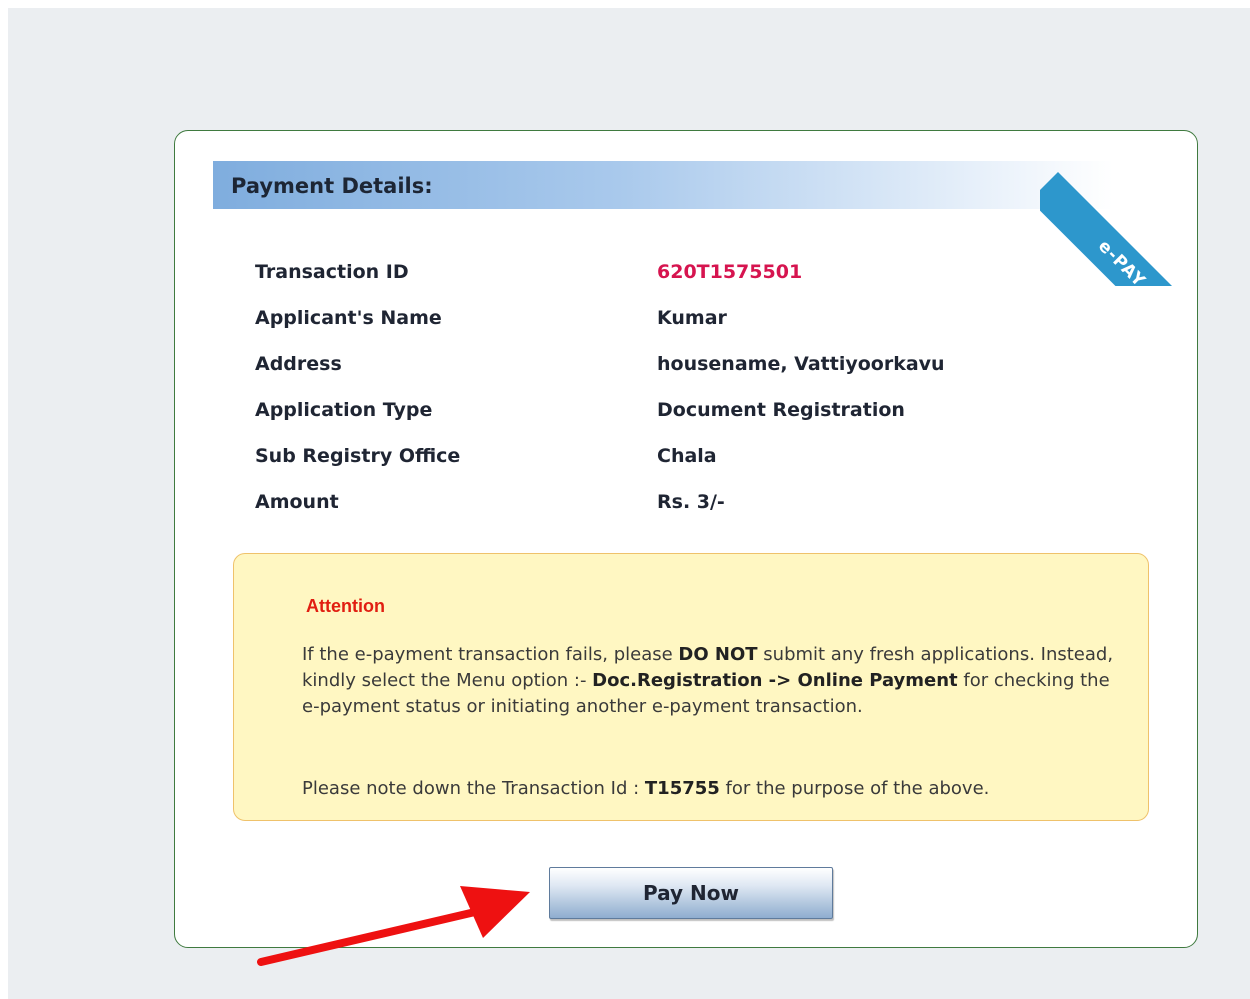 The image size is (1250, 999). What do you see at coordinates (297, 502) in the screenshot?
I see `amount-label: Amount` at bounding box center [297, 502].